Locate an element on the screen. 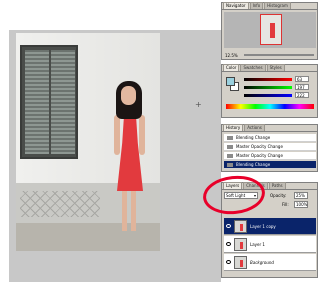 This screenshot has width=320, height=288. photo-figure-arm-right is located at coordinates (142, 135).